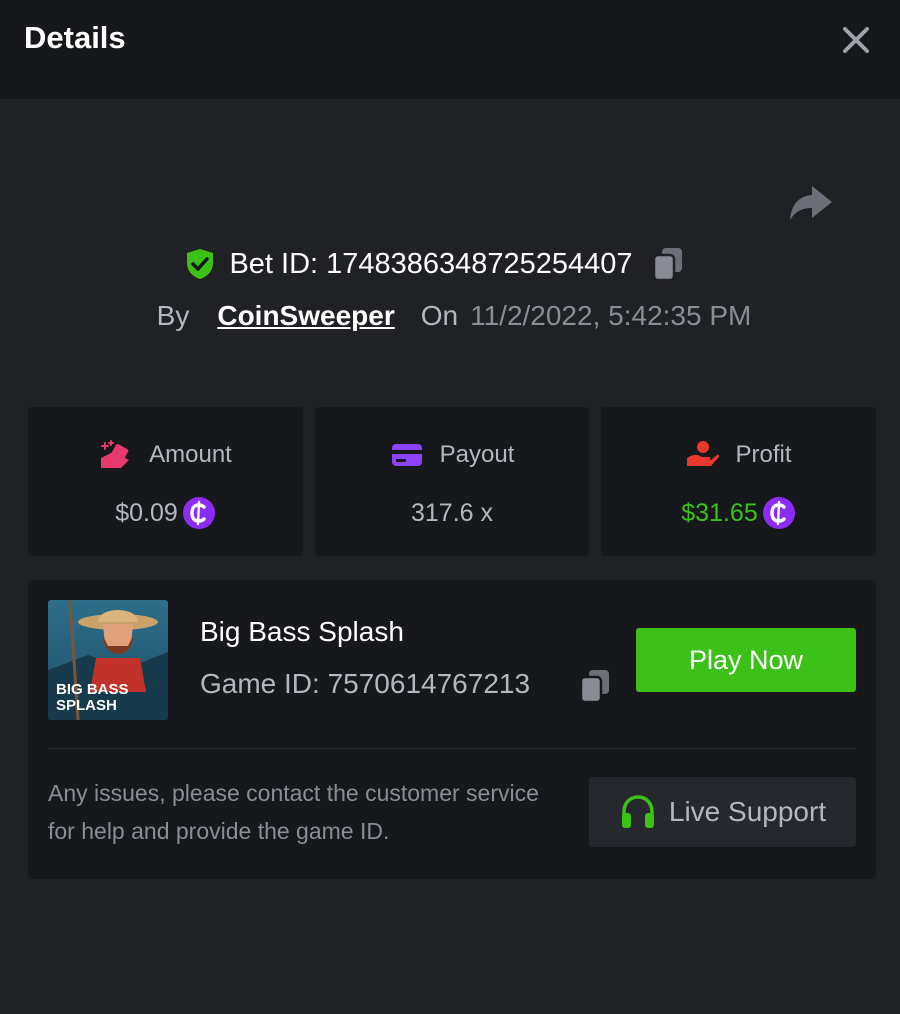 This screenshot has width=900, height=1014. What do you see at coordinates (260, 683) in the screenshot?
I see `game-id-label: Game ID:` at bounding box center [260, 683].